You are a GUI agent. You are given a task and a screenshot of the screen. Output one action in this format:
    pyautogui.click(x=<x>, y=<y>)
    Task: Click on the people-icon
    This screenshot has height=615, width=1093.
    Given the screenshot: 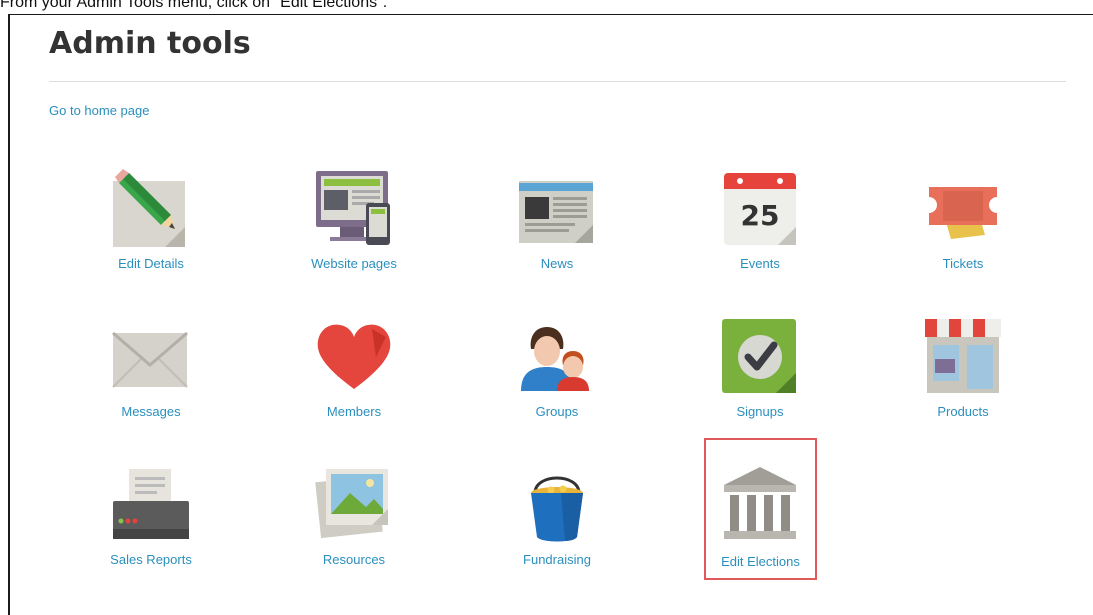 What is the action you would take?
    pyautogui.click(x=555, y=359)
    